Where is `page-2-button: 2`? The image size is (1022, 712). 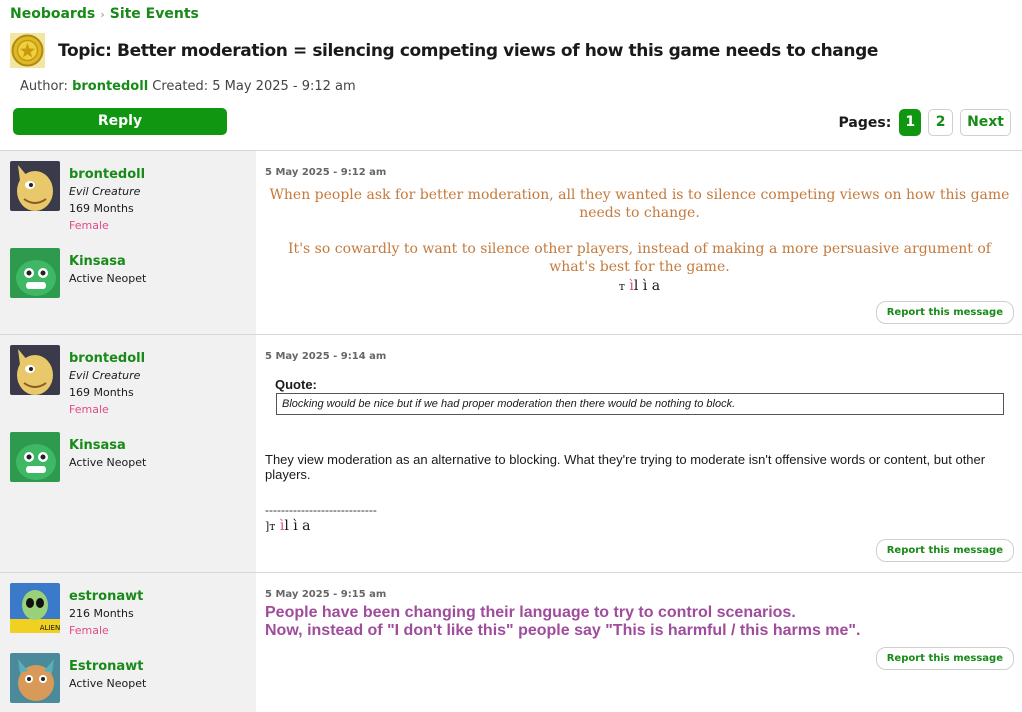 page-2-button: 2 is located at coordinates (941, 122).